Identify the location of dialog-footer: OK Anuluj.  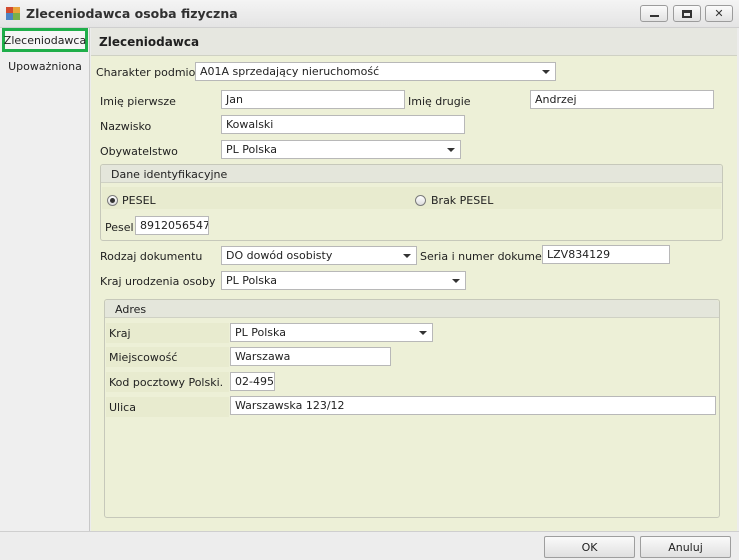
(369, 545).